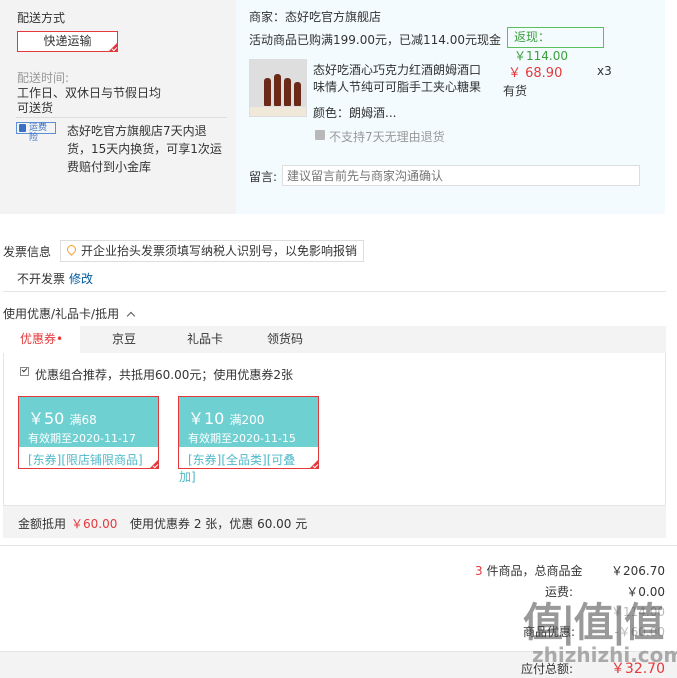  What do you see at coordinates (387, 137) in the screenshot?
I see `return-policy: 不支持7天无理由退货` at bounding box center [387, 137].